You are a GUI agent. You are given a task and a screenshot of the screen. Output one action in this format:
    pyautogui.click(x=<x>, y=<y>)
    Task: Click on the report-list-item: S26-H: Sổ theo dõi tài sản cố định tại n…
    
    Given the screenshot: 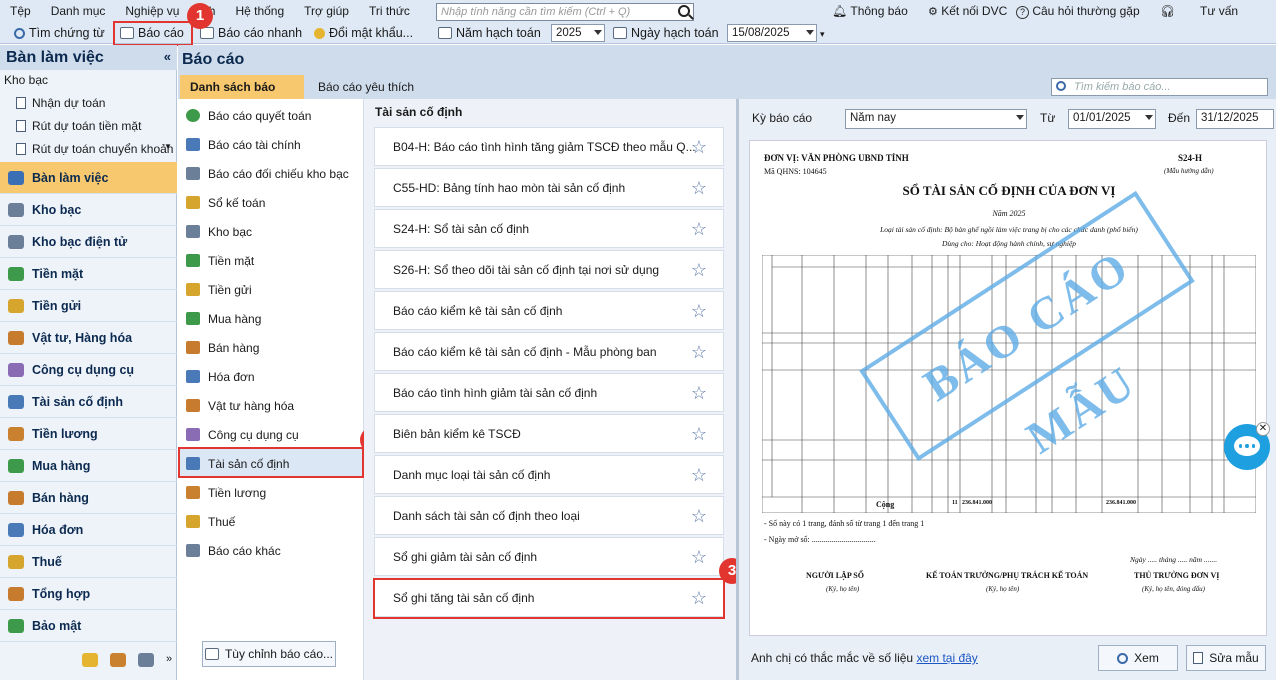 What is the action you would take?
    pyautogui.click(x=549, y=269)
    